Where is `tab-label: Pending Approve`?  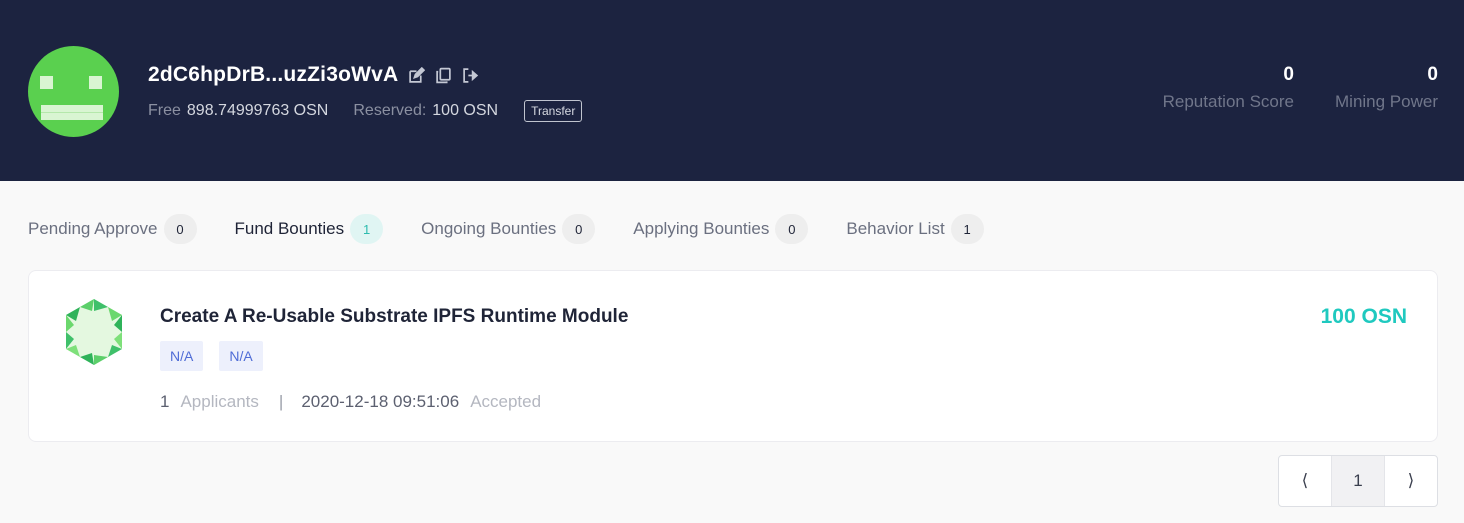 tab-label: Pending Approve is located at coordinates (93, 228).